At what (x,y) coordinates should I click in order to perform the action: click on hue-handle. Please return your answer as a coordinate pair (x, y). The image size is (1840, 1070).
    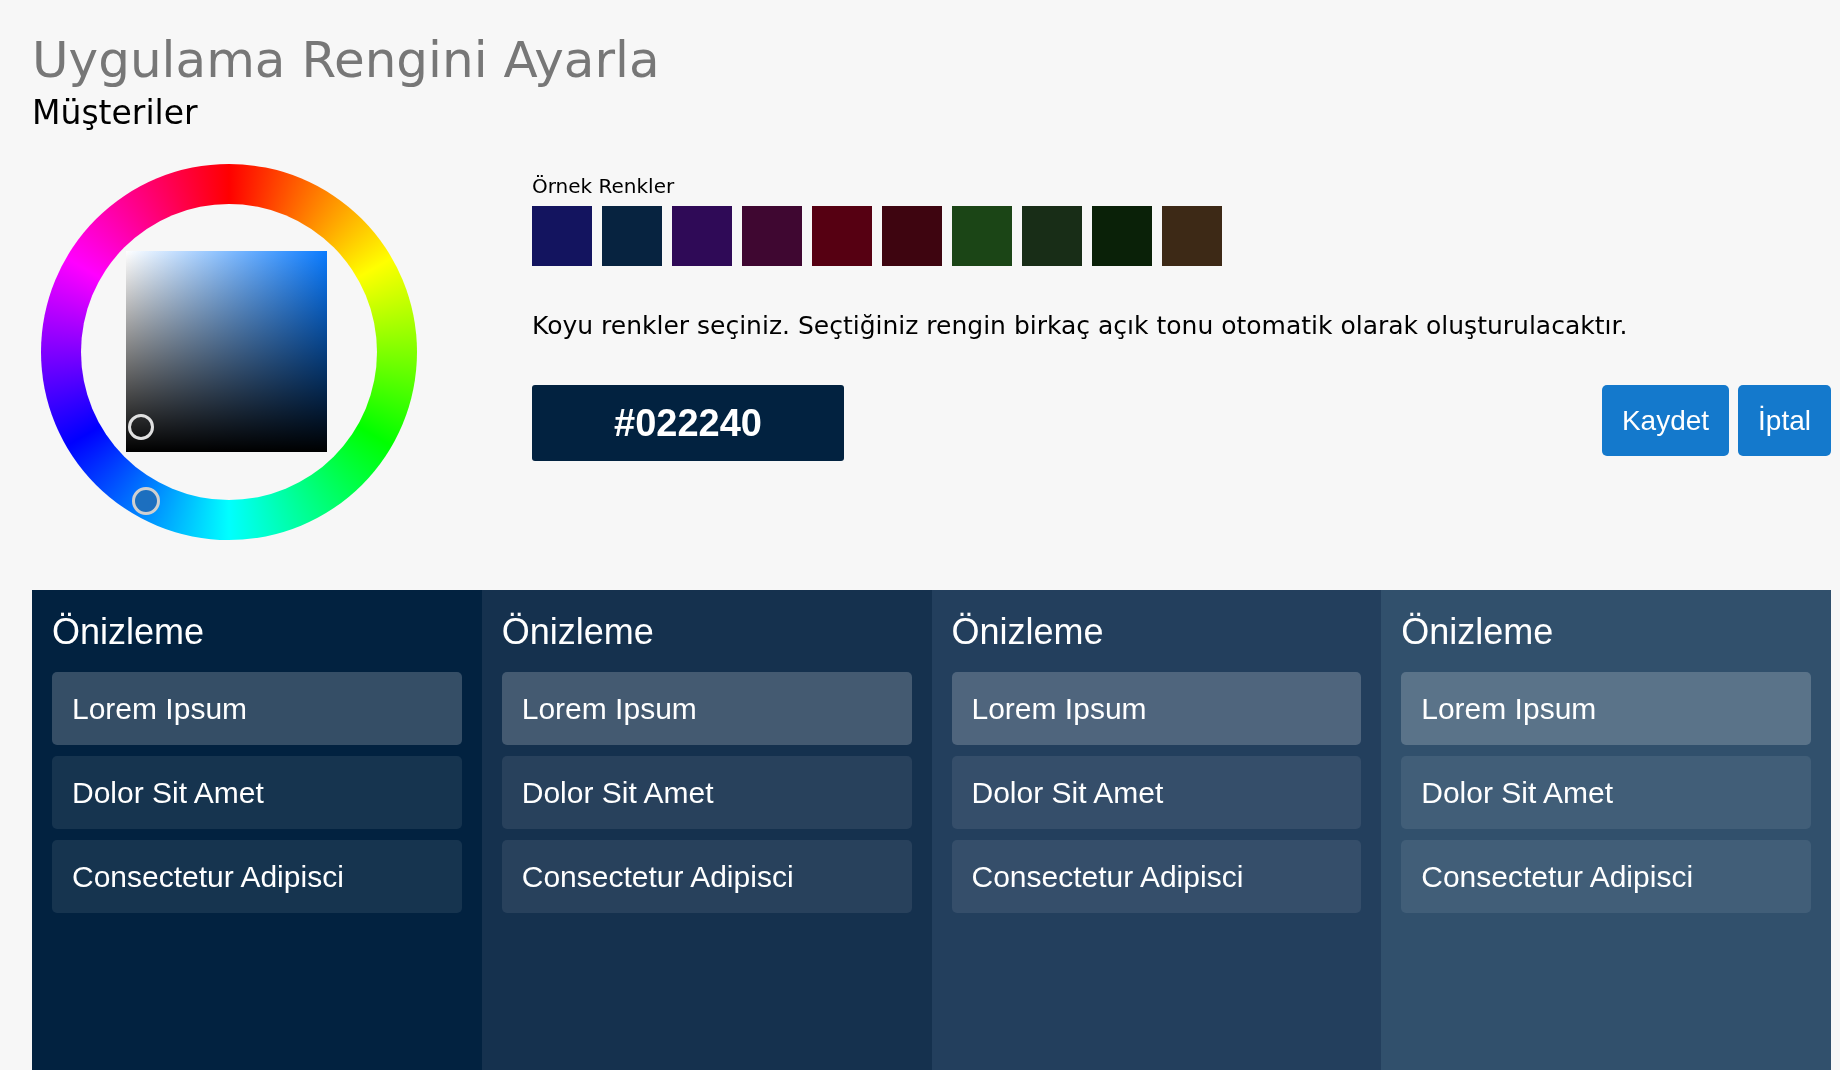
    Looking at the image, I should click on (146, 501).